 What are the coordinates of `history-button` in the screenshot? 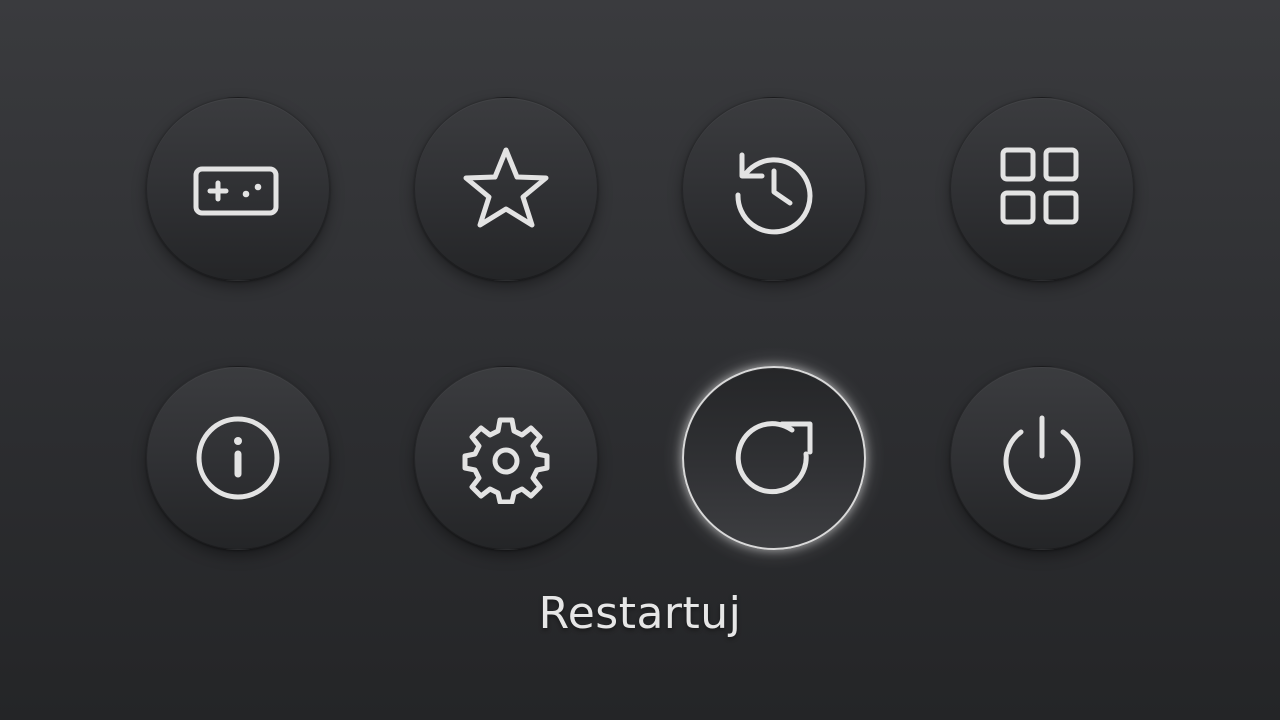 It's located at (774, 189).